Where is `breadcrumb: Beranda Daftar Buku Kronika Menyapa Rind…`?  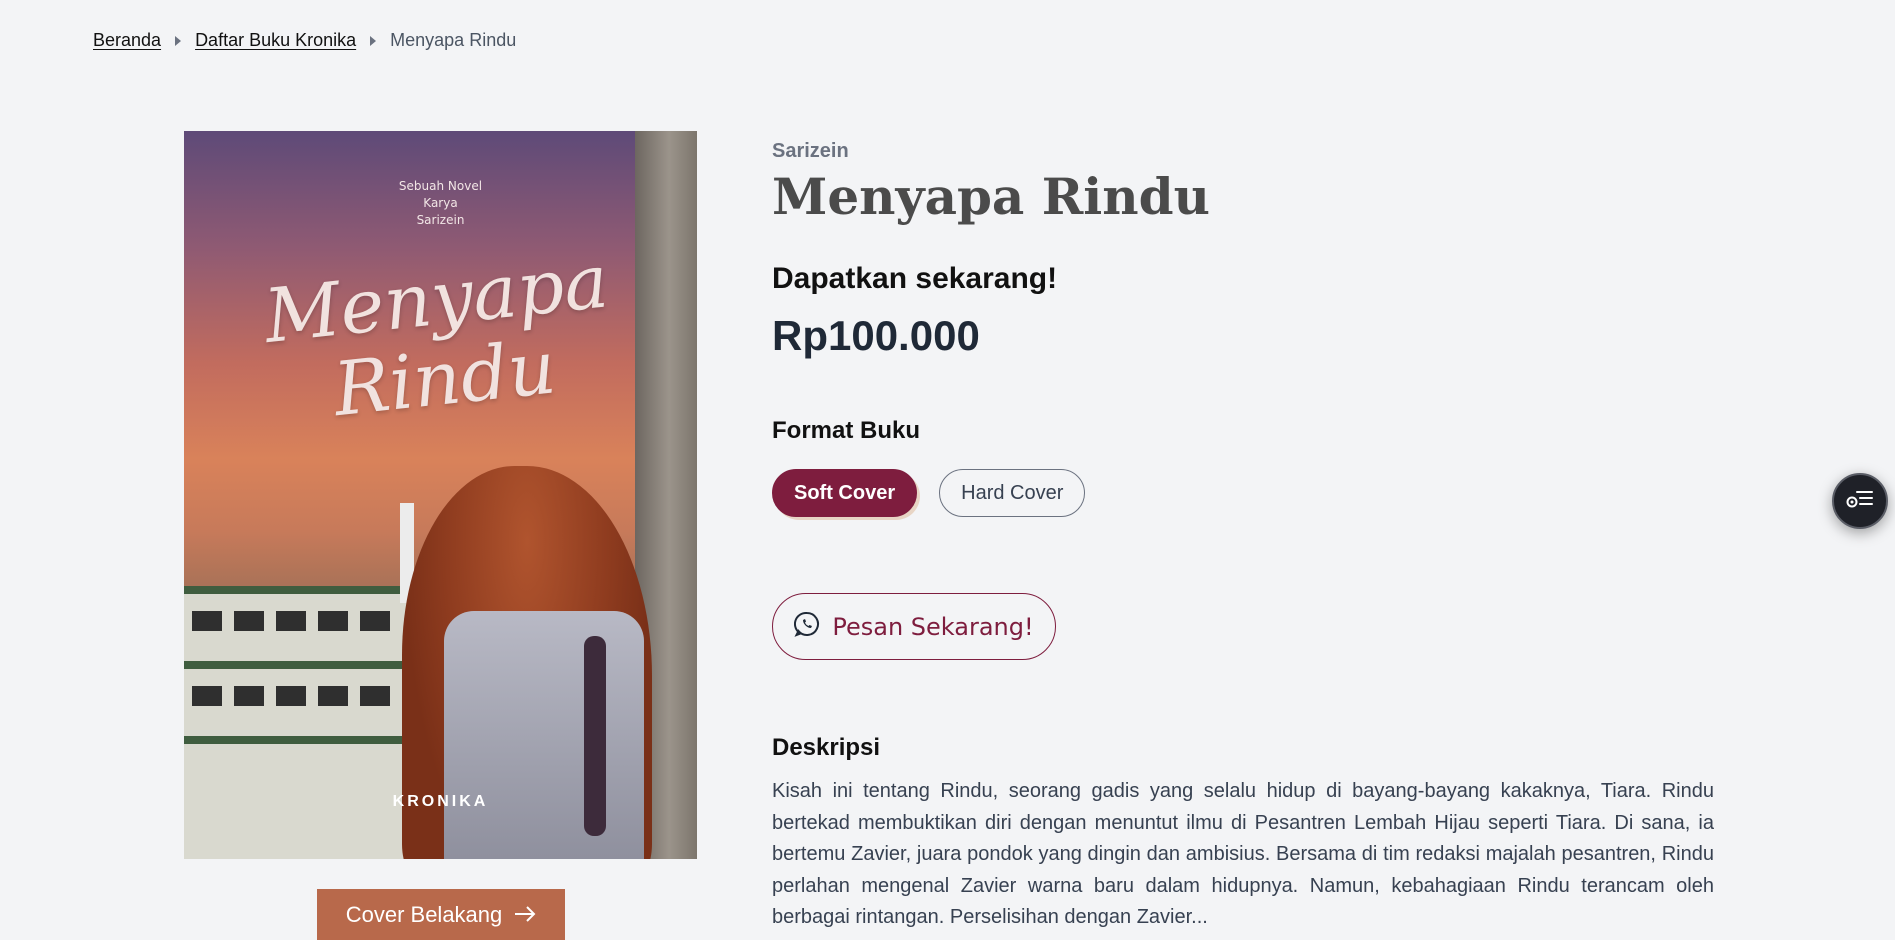 breadcrumb: Beranda Daftar Buku Kronika Menyapa Rind… is located at coordinates (304, 40).